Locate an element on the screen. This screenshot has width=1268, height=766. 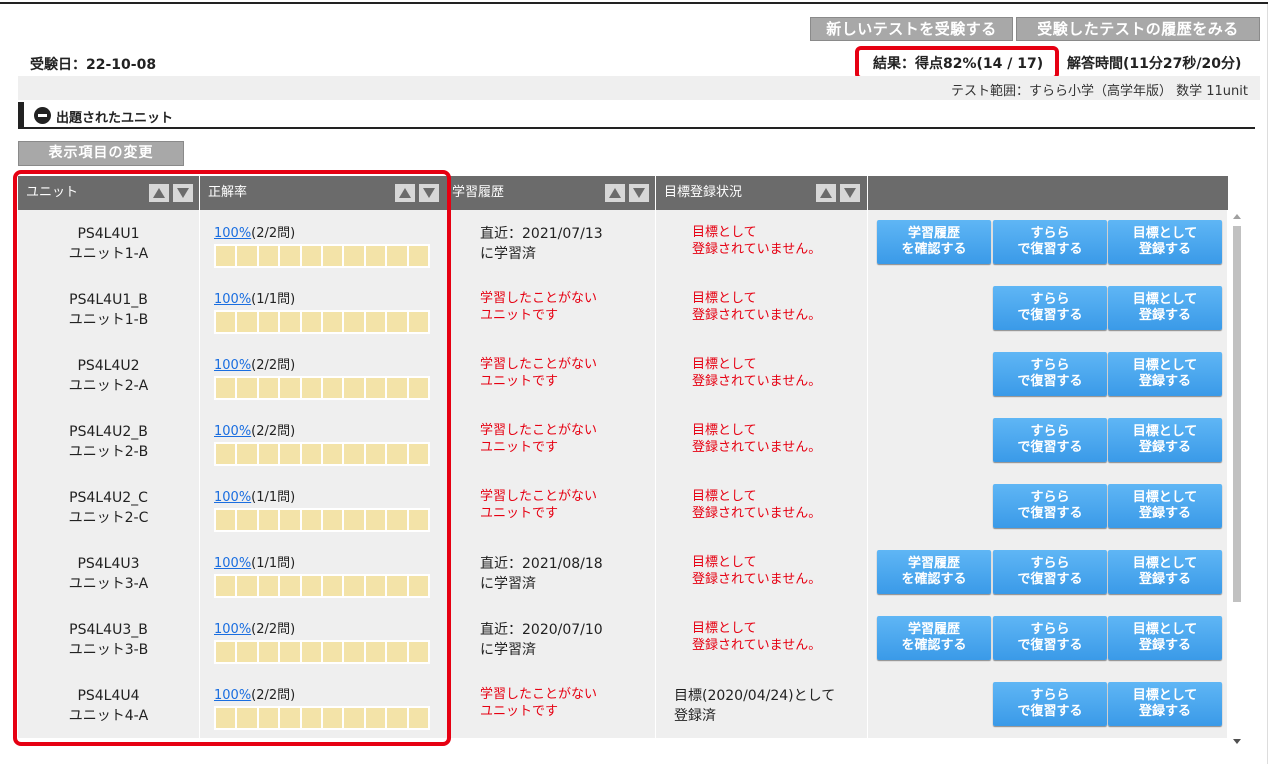
scroll-thumb is located at coordinates (1237, 414).